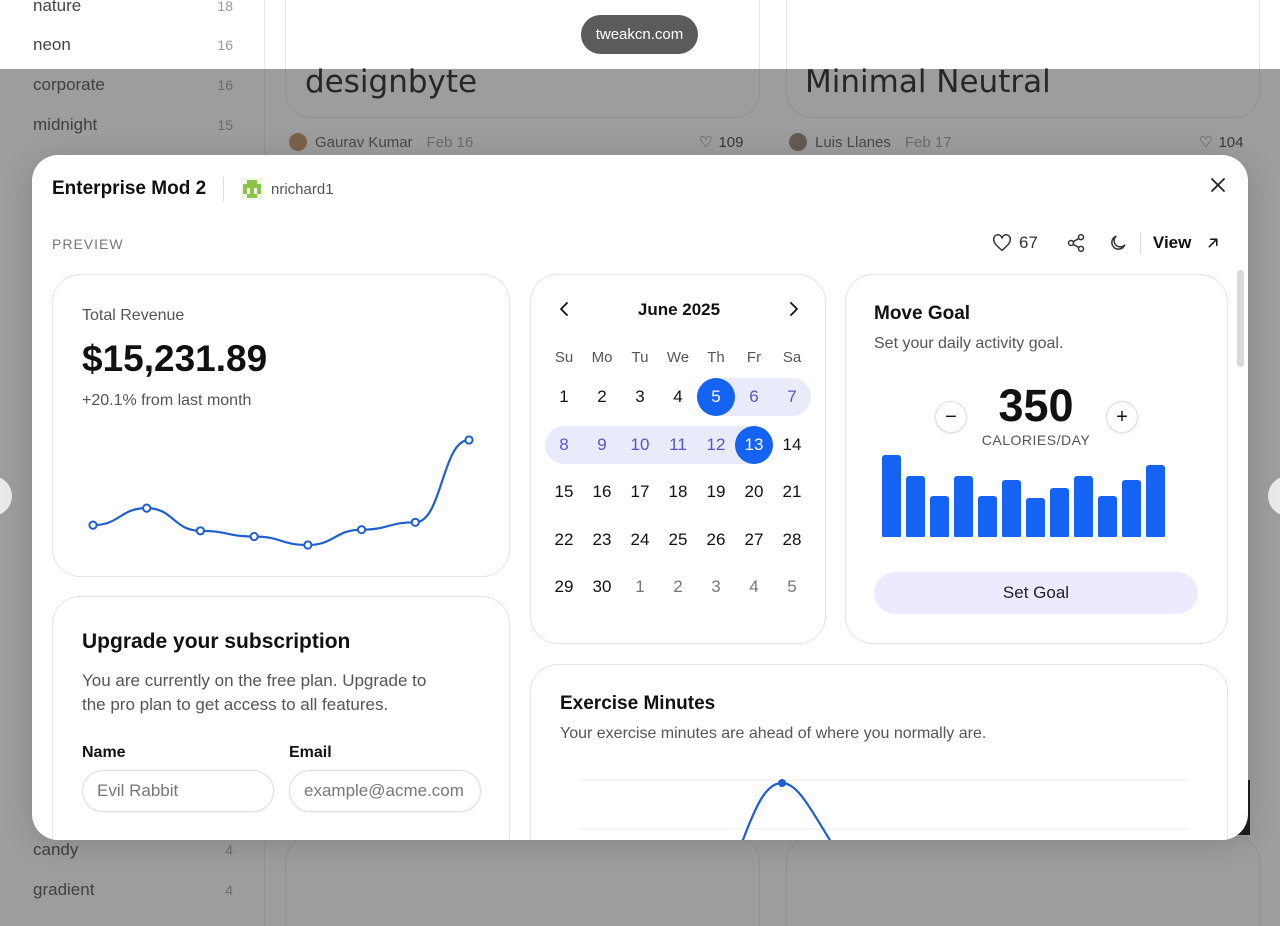 The height and width of the screenshot is (926, 1280). Describe the element at coordinates (133, 9) in the screenshot. I see `tag-item: nature 18` at that location.